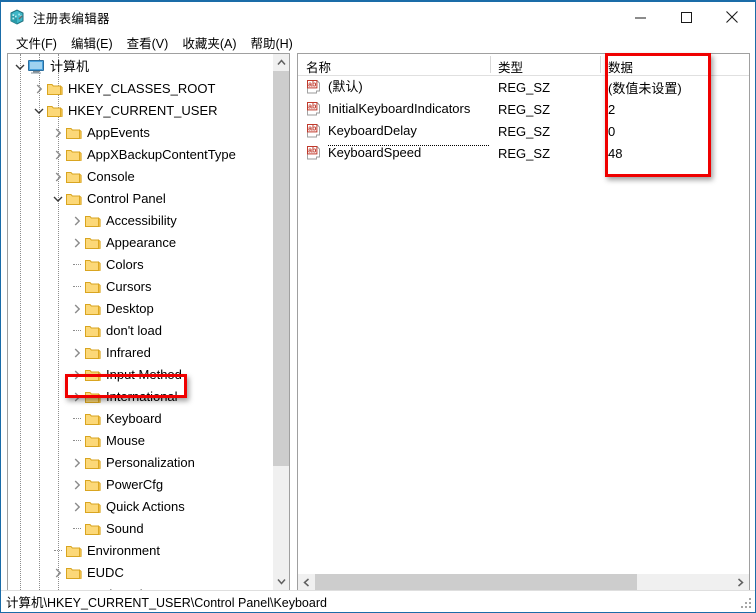 The height and width of the screenshot is (613, 756). Describe the element at coordinates (399, 108) in the screenshot. I see `value-name-cell: InitialKeyboardIndicators` at that location.